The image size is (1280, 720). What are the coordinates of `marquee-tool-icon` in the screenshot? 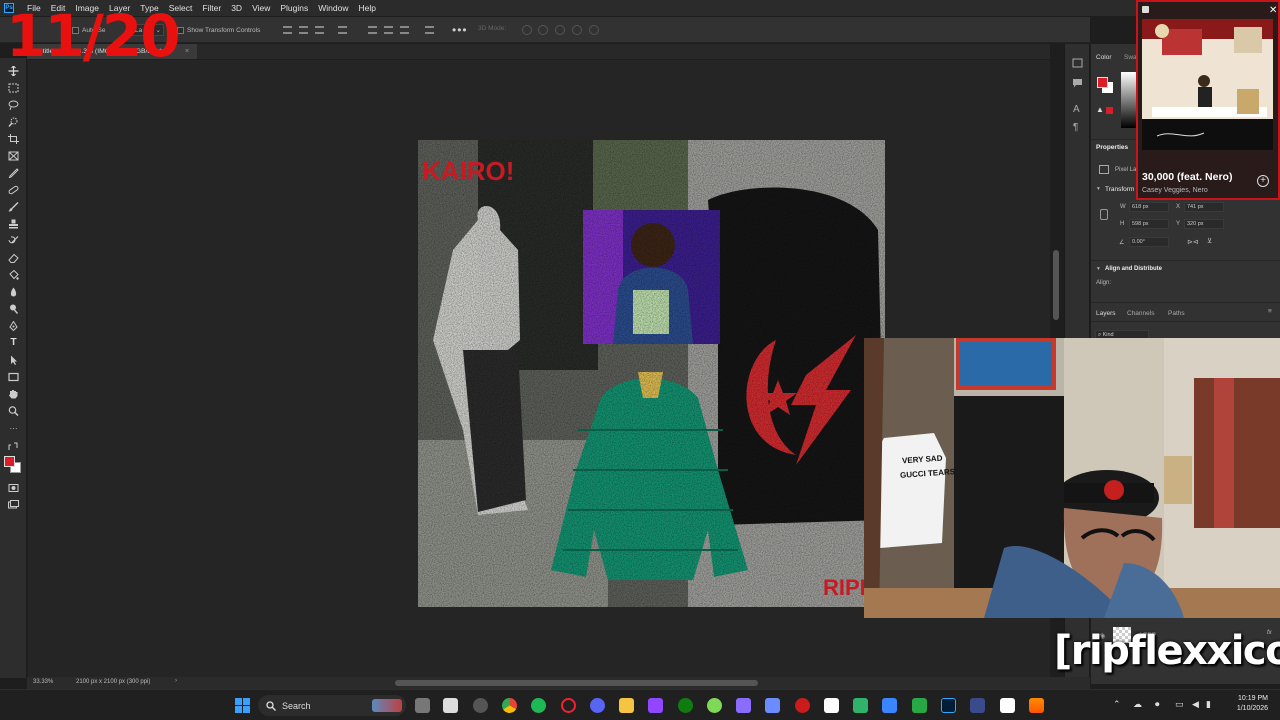 It's located at (13, 88).